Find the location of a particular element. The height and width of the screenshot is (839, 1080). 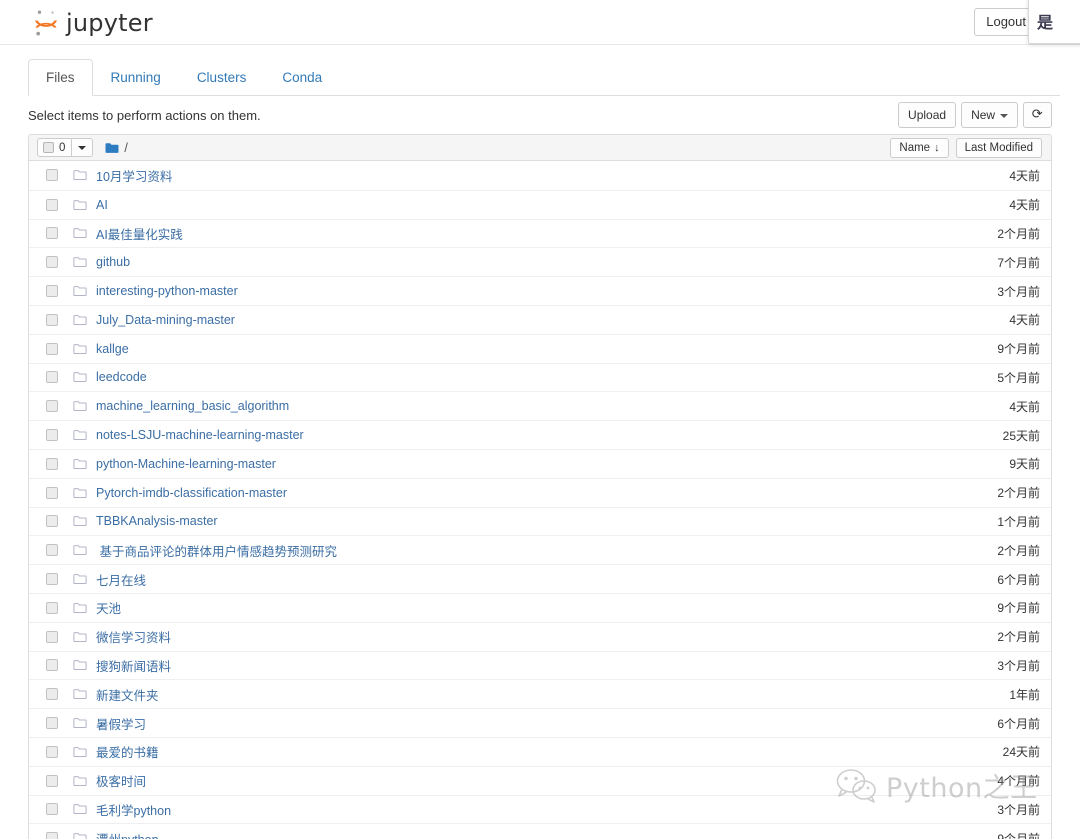

new-dropdown-button: New is located at coordinates (990, 115).